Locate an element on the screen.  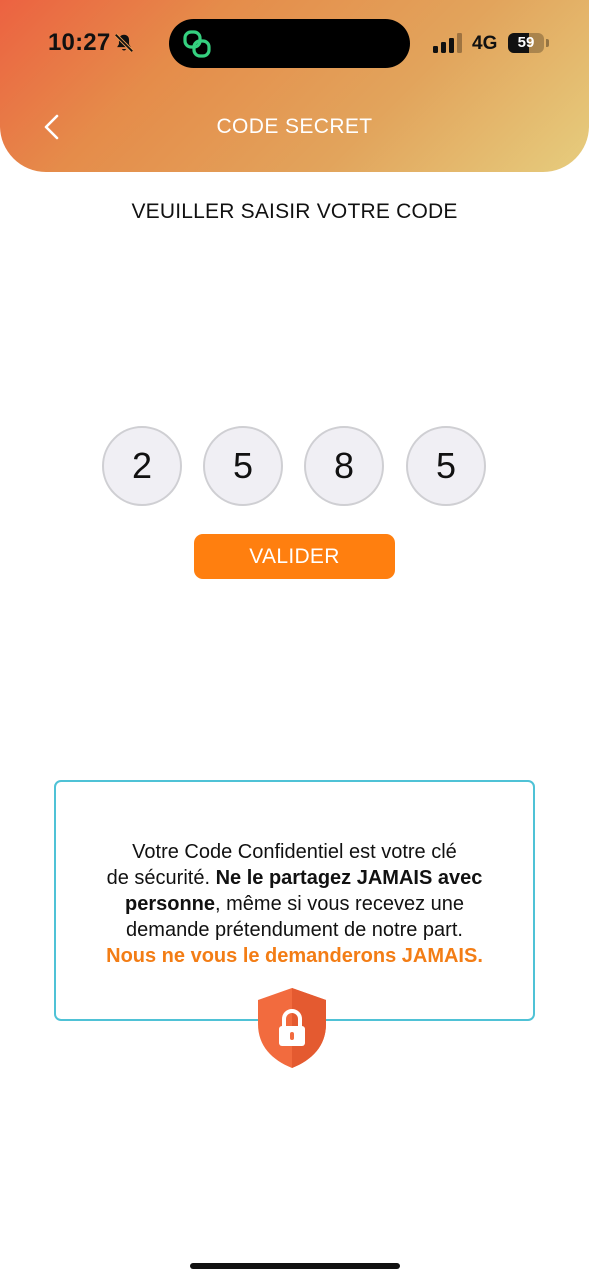
signal-bars-icon is located at coordinates (447, 43).